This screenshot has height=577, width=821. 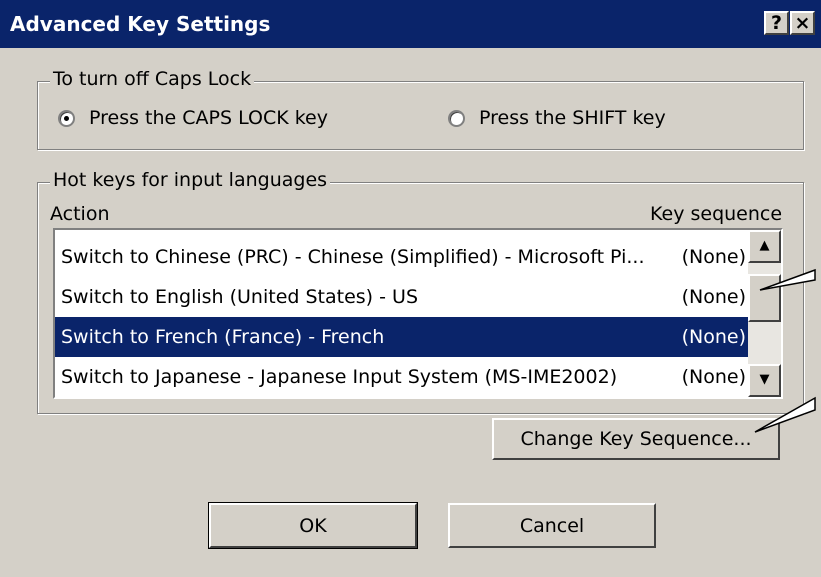 I want to click on callout-pointer-button, so click(x=785, y=414).